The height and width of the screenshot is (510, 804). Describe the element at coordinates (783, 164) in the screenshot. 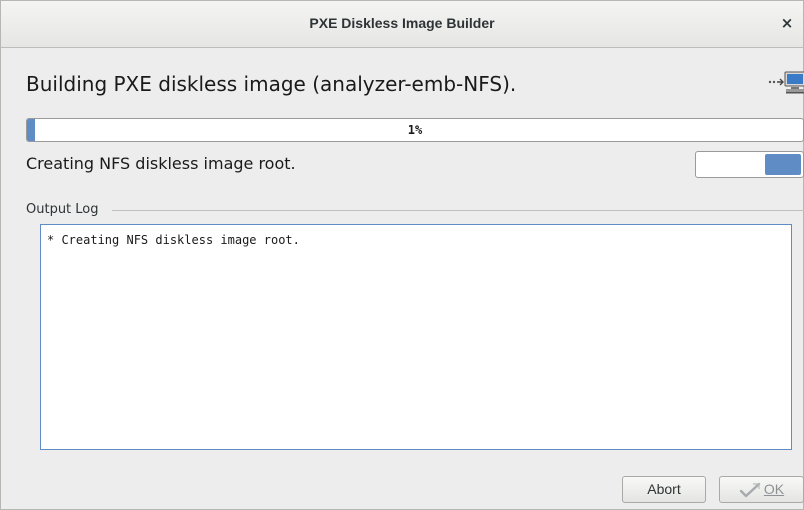

I see `activity-block` at that location.